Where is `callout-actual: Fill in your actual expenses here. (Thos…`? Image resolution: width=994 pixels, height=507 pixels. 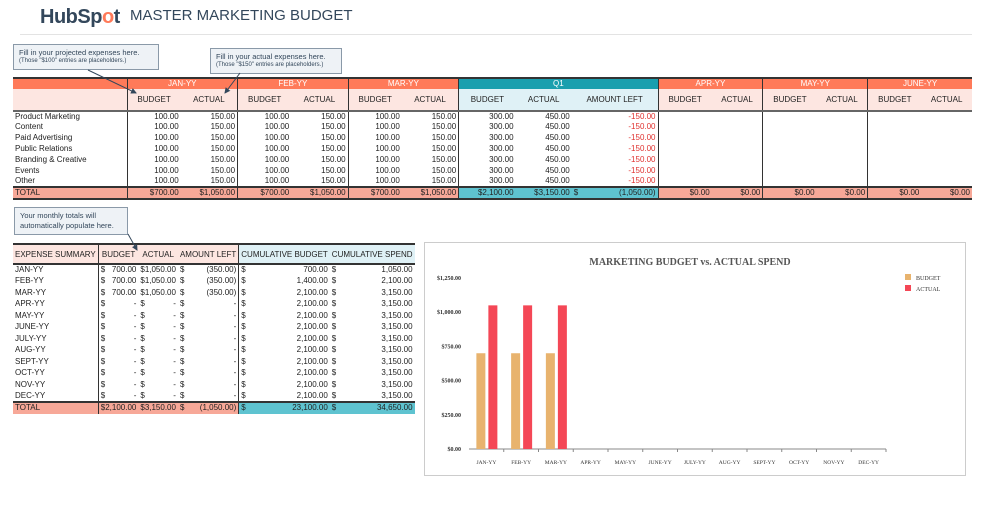
callout-actual: Fill in your actual expenses here. (Thos… is located at coordinates (276, 61).